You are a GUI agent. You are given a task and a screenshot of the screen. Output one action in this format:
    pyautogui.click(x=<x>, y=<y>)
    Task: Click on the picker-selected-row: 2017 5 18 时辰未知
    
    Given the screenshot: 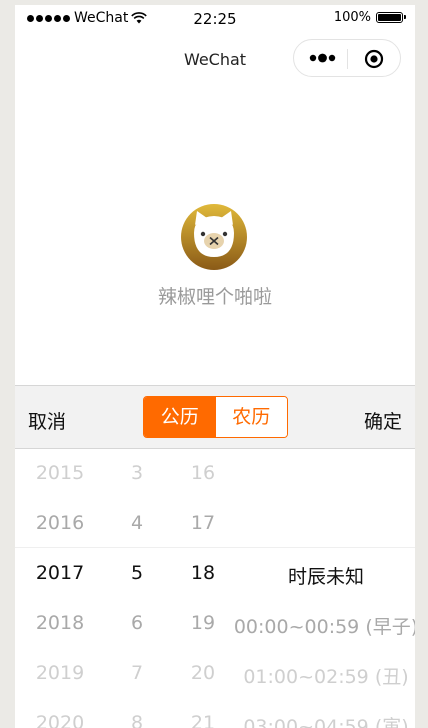 What is the action you would take?
    pyautogui.click(x=215, y=577)
    